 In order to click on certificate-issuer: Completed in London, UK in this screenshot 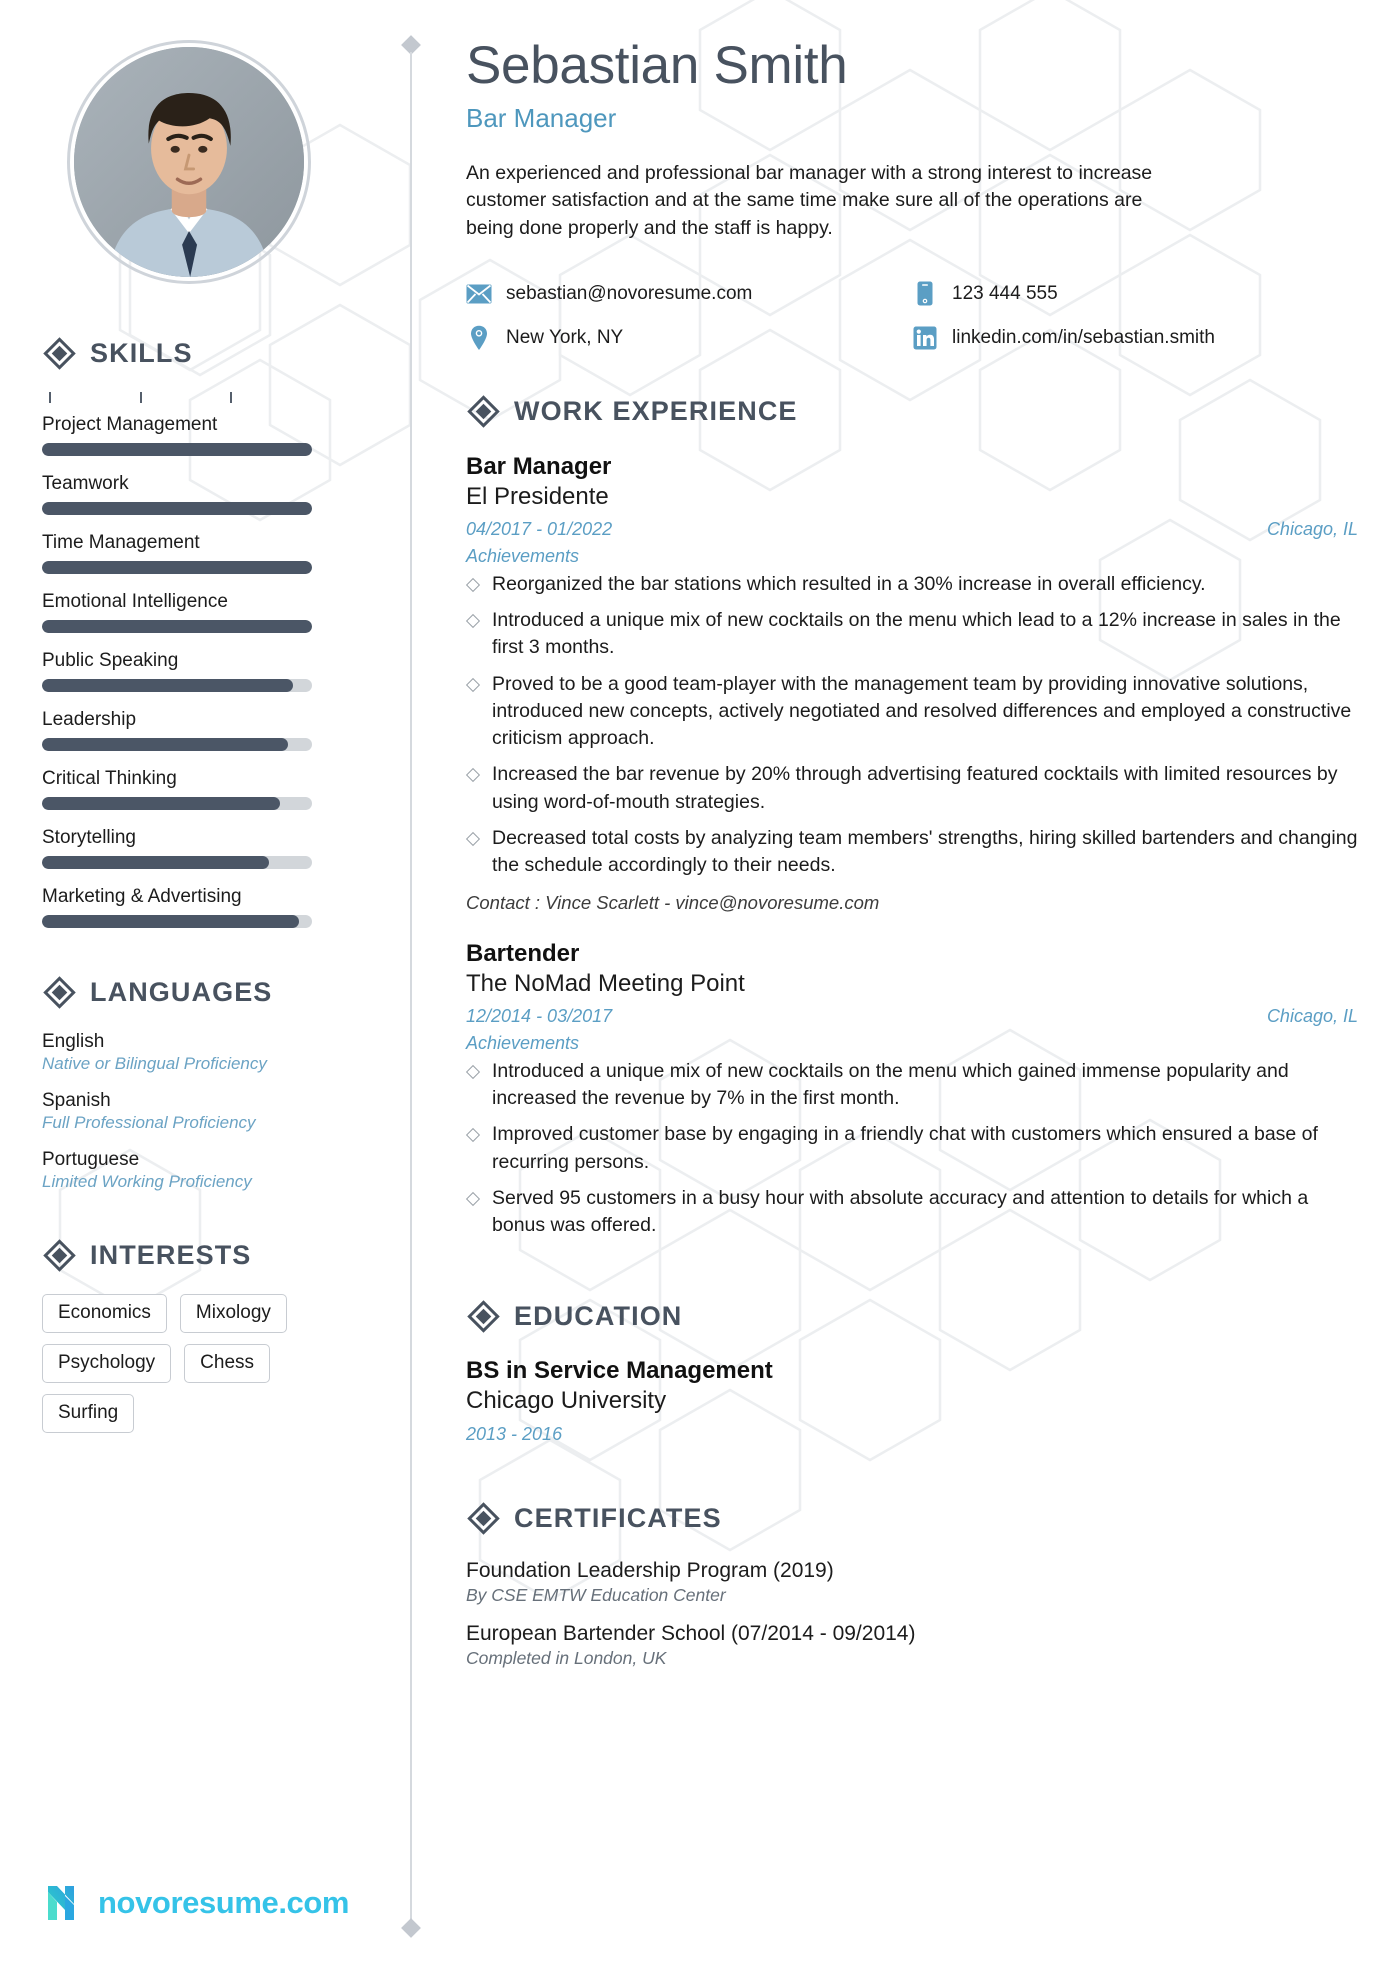, I will do `click(566, 1658)`.